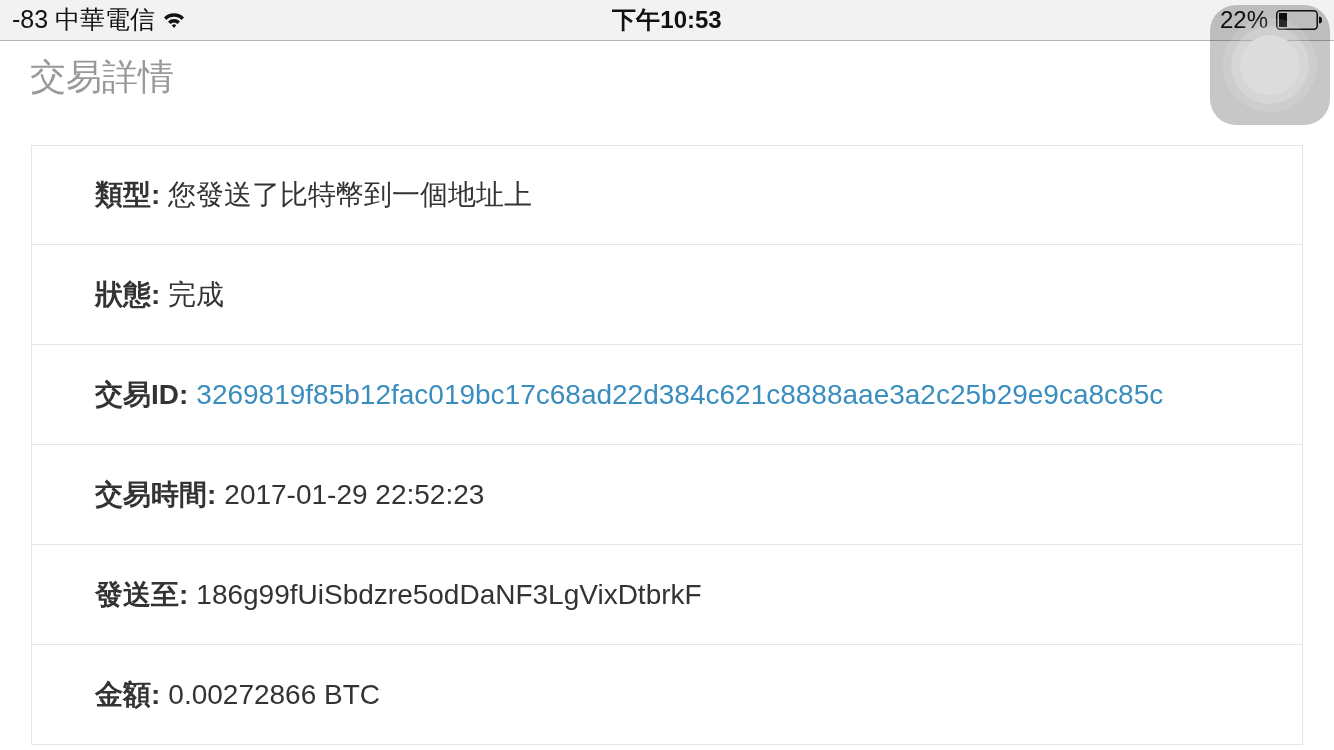 This screenshot has width=1334, height=750. I want to click on field-label: 狀態:, so click(128, 294).